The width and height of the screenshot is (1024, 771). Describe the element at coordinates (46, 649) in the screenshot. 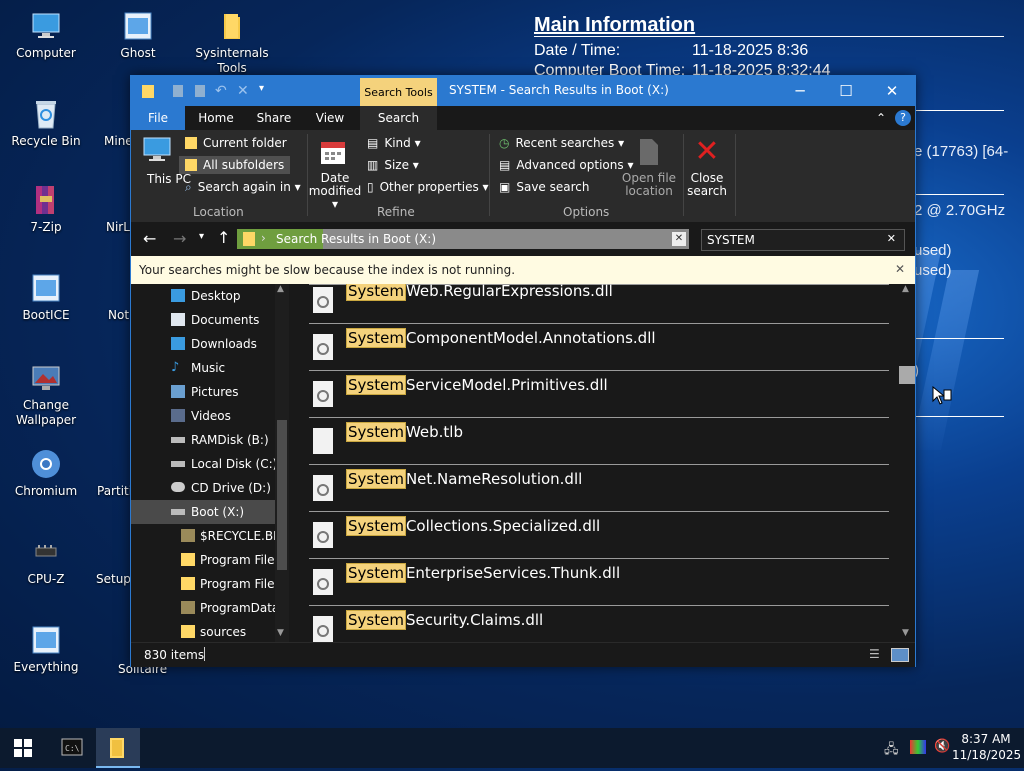

I see `desktop-icon-everything: Everything` at that location.